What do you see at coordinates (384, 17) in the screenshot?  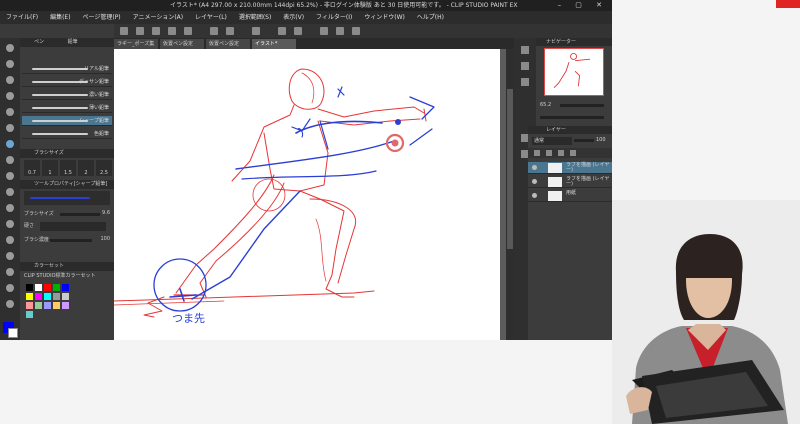 I see `menu-window: ウィンドウ(W)` at bounding box center [384, 17].